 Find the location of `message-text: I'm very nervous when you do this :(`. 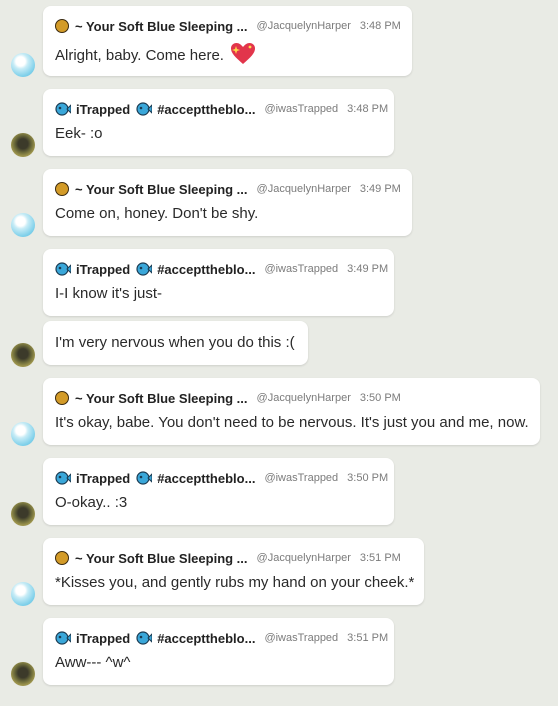

message-text: I'm very nervous when you do this :( is located at coordinates (175, 342).